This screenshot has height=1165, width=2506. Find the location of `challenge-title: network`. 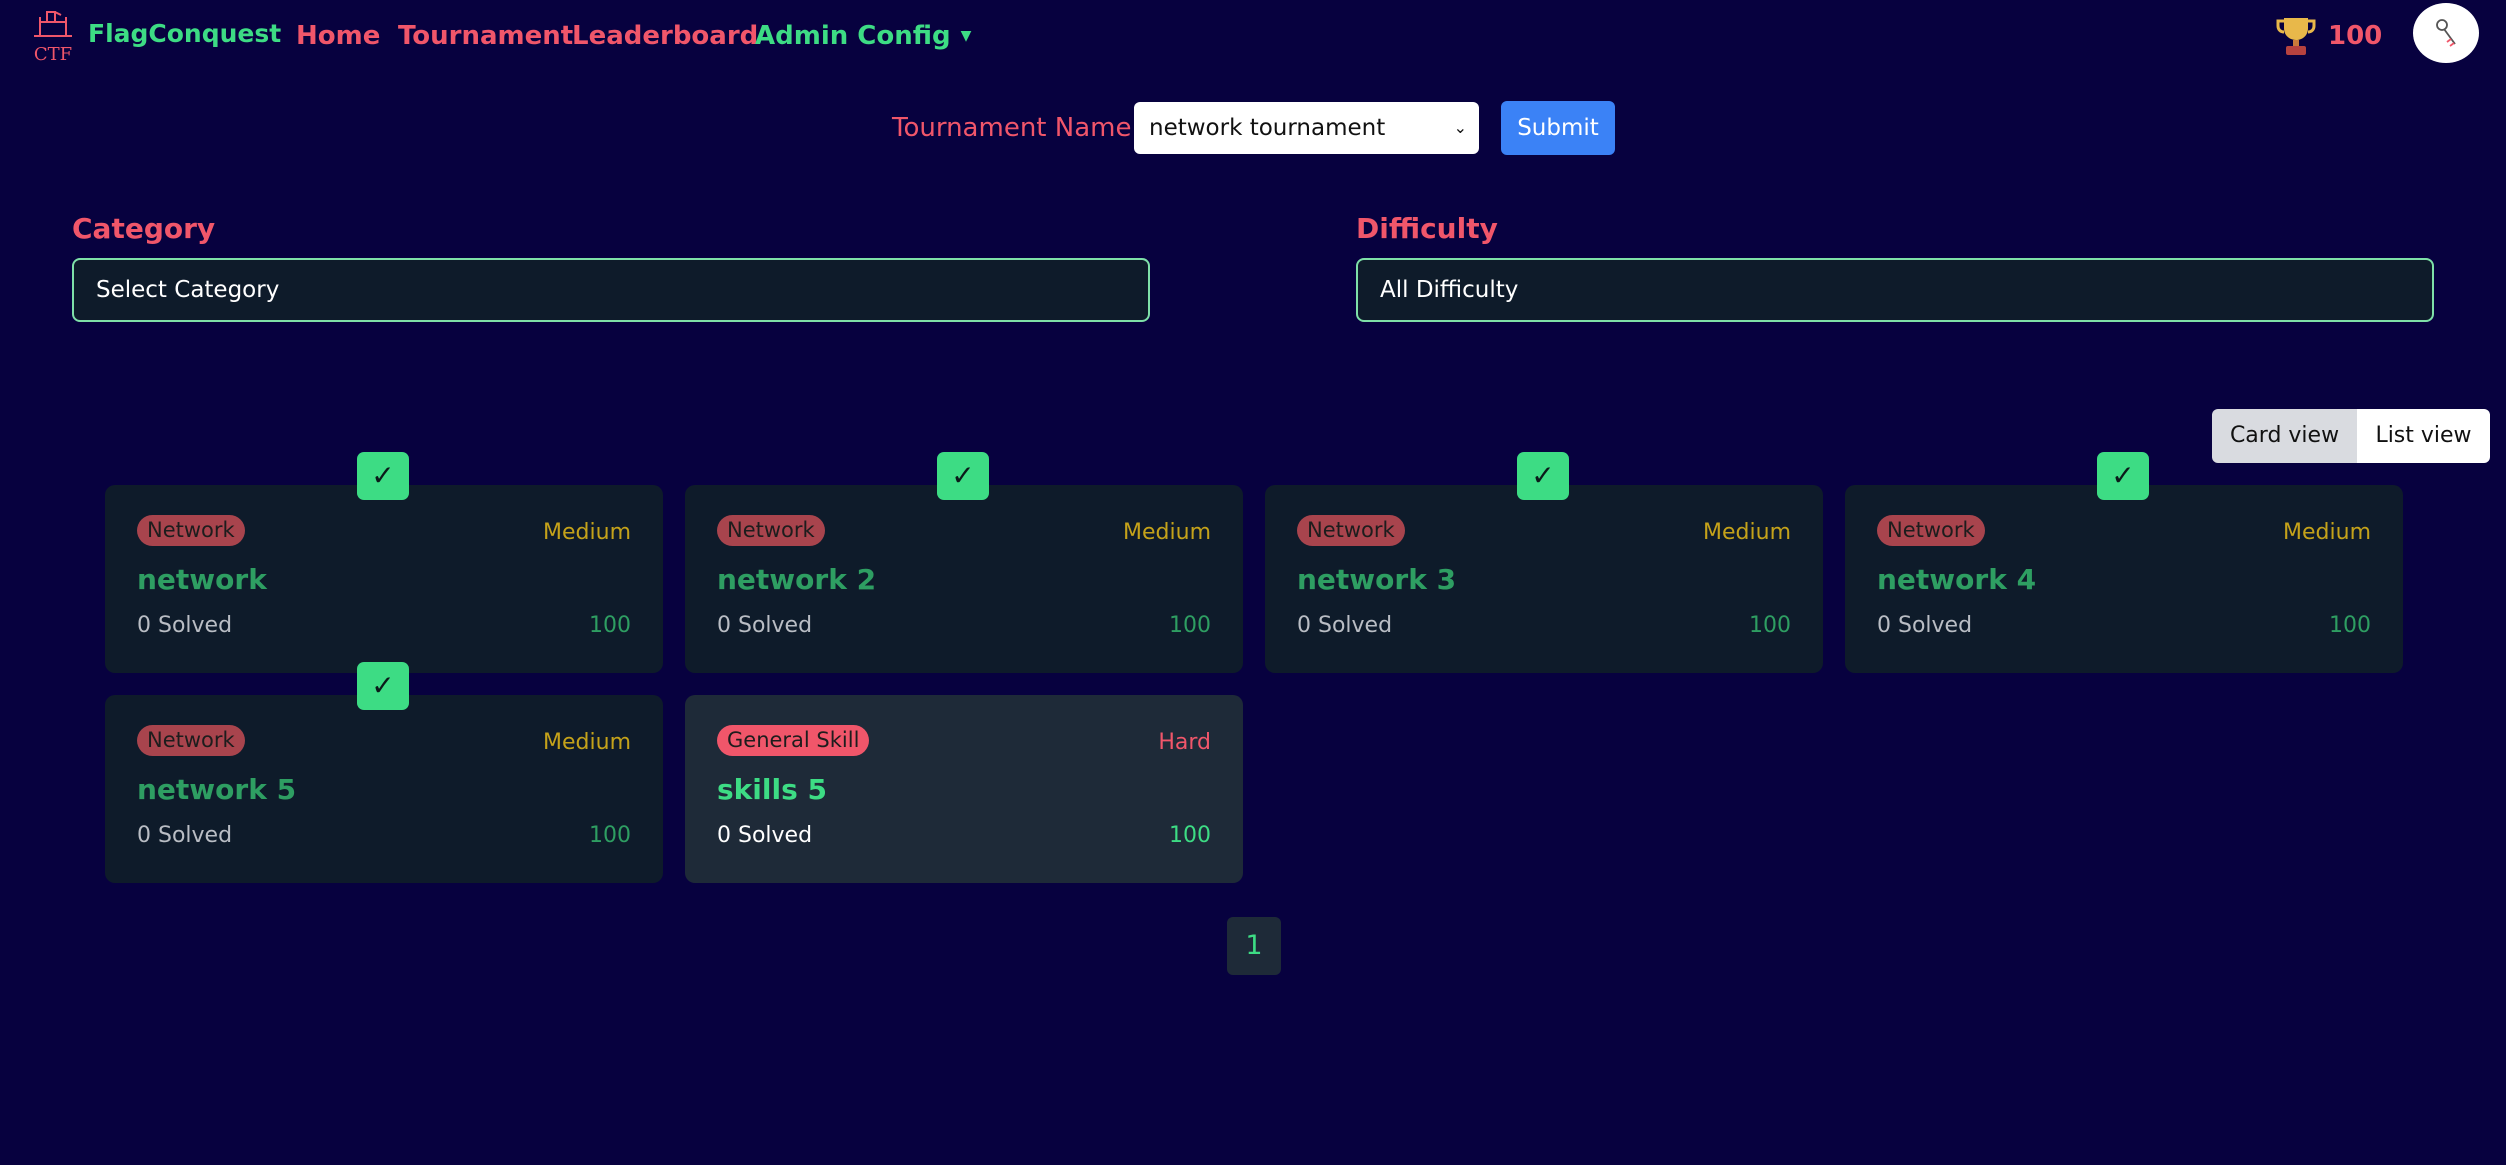

challenge-title: network is located at coordinates (202, 579).